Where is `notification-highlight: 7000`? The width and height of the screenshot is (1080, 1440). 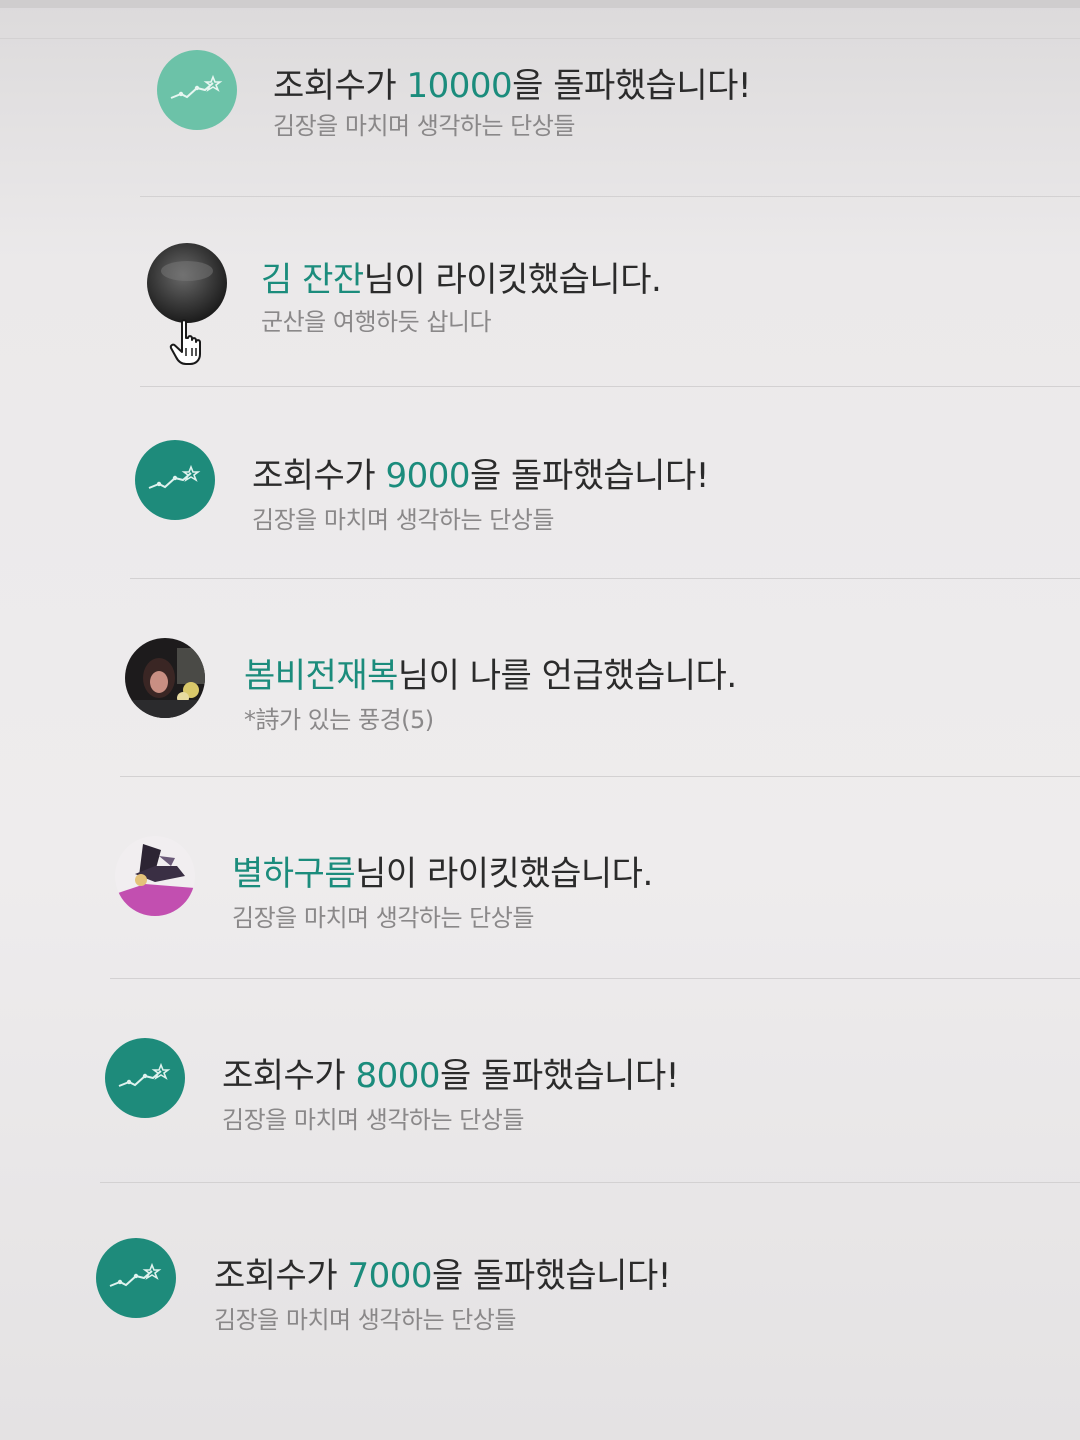 notification-highlight: 7000 is located at coordinates (389, 1276).